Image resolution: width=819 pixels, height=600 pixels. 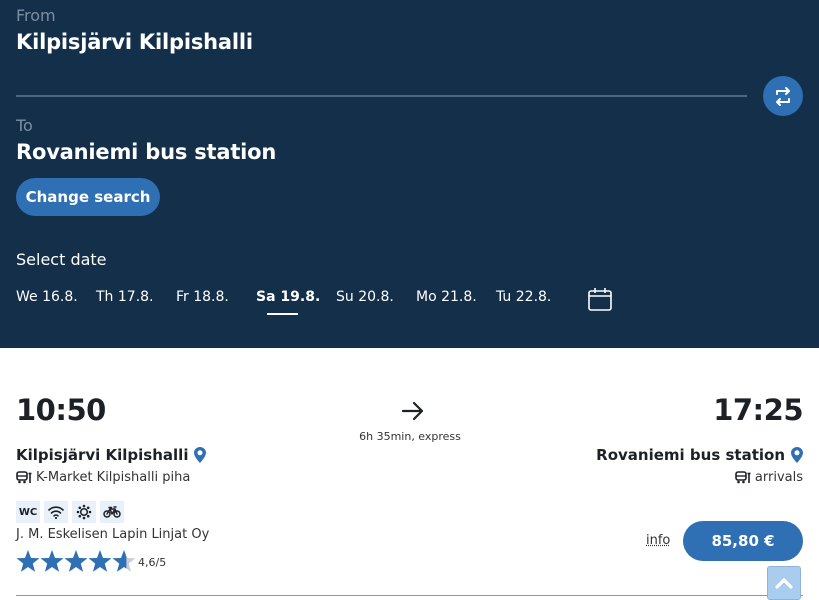 I want to click on select-date-label: Select date, so click(x=61, y=259).